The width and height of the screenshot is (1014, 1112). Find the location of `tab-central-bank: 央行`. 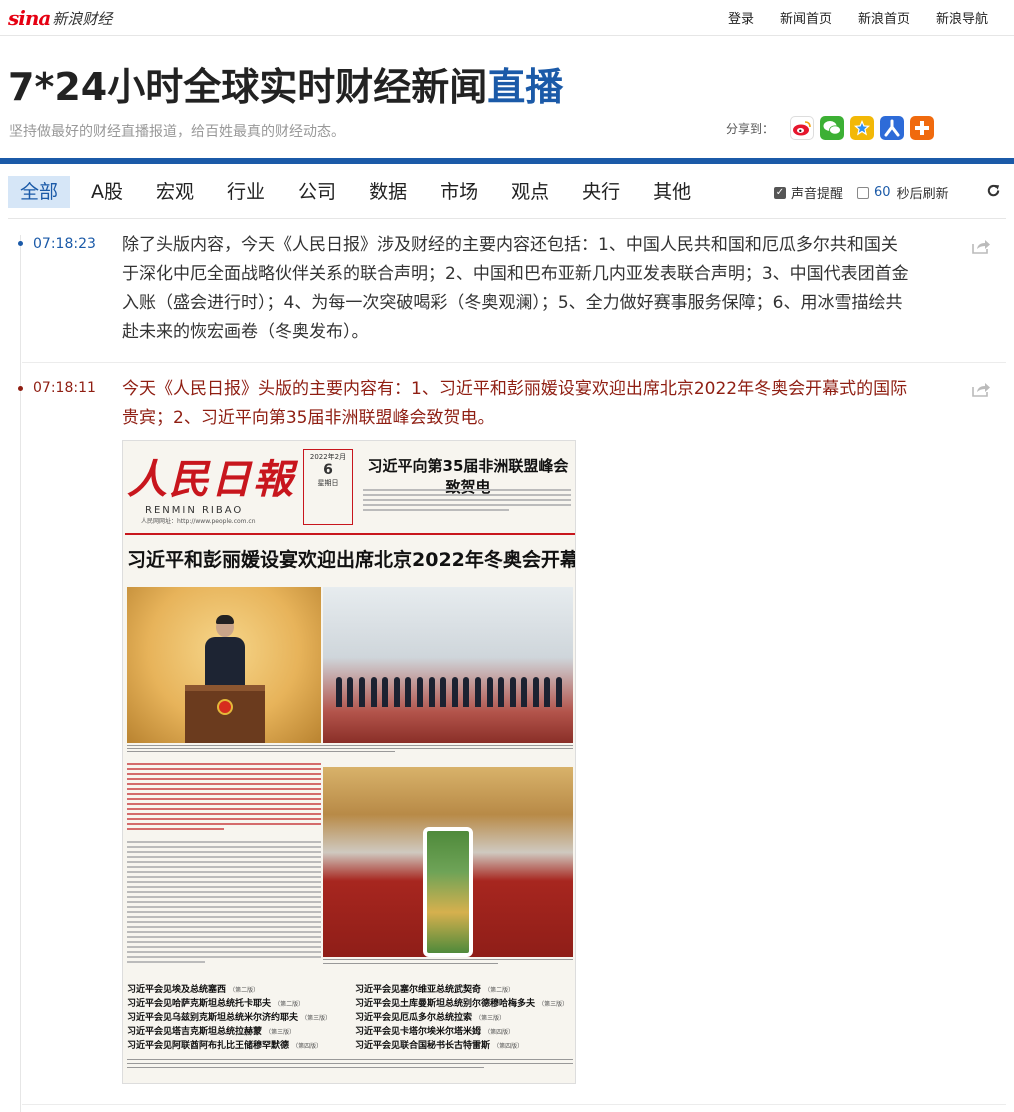

tab-central-bank: 央行 is located at coordinates (601, 192).